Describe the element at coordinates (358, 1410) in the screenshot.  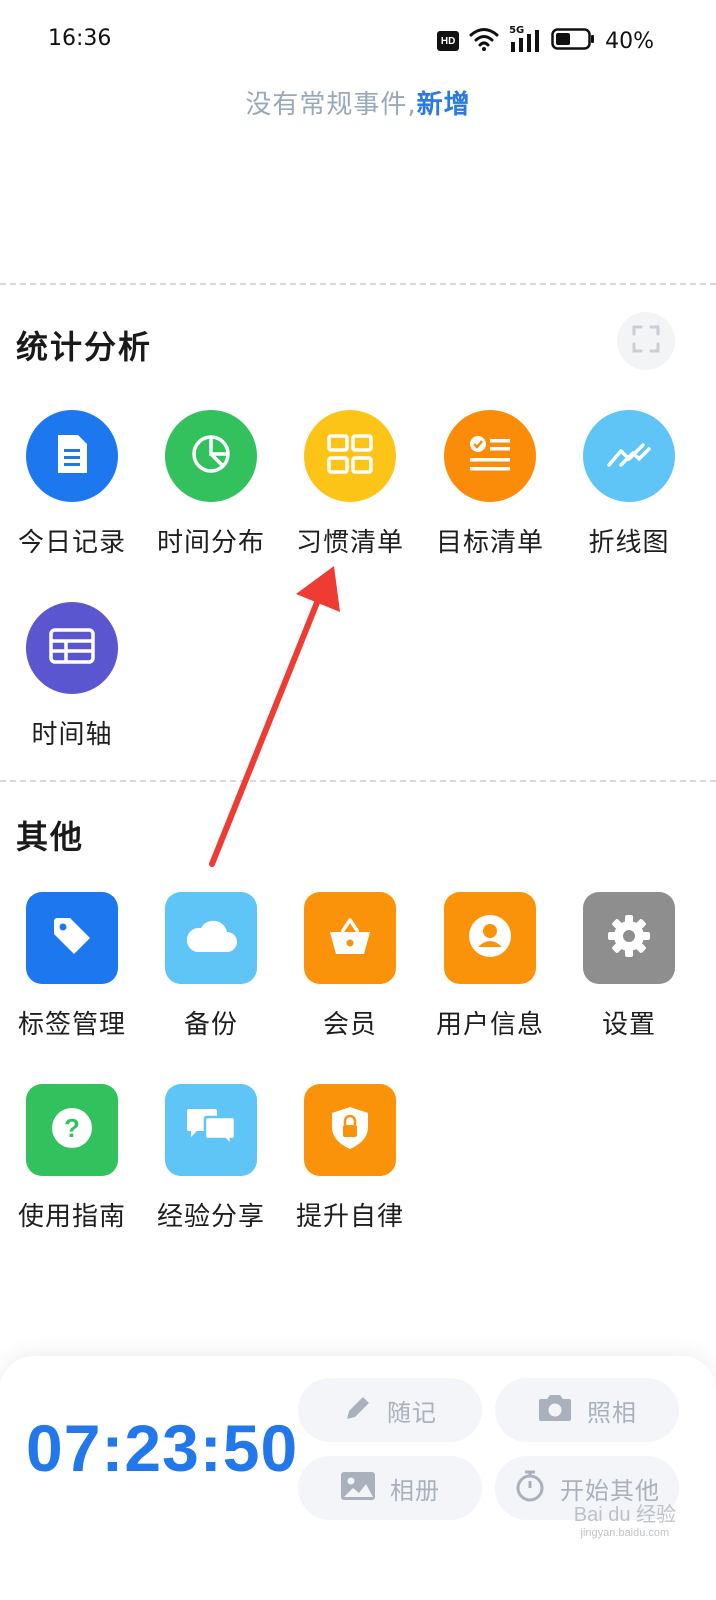
I see `pencil-icon` at that location.